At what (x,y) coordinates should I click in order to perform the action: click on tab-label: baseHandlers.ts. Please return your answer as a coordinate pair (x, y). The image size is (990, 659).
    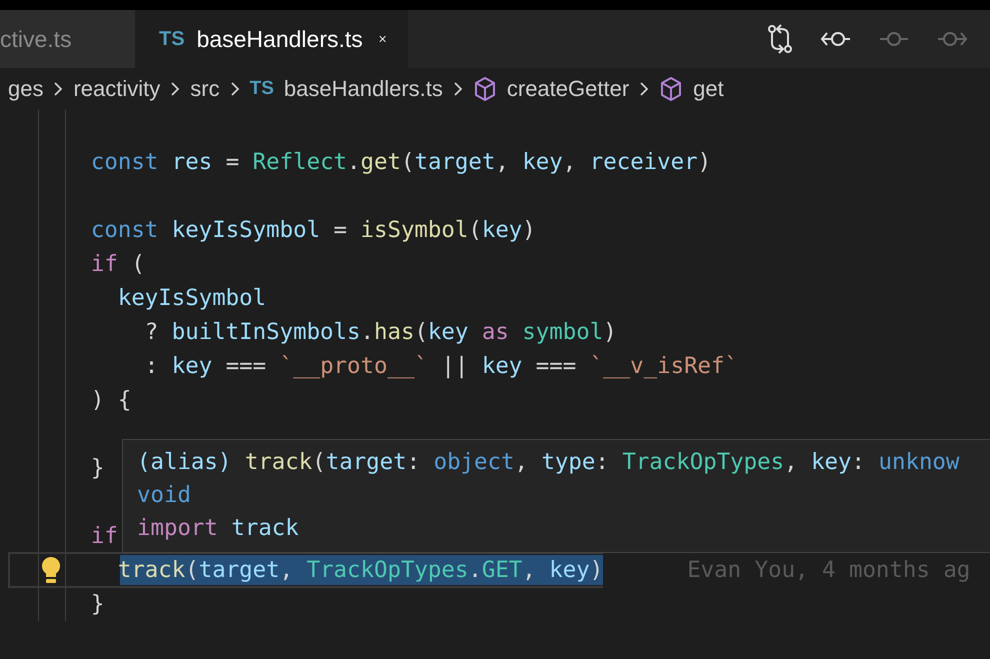
    Looking at the image, I should click on (279, 39).